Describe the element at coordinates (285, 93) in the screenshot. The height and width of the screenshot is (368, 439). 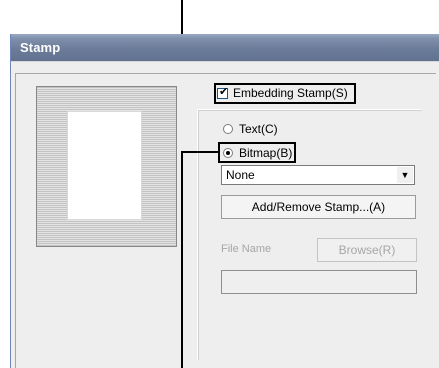
I see `callout-embedding-stamp` at that location.